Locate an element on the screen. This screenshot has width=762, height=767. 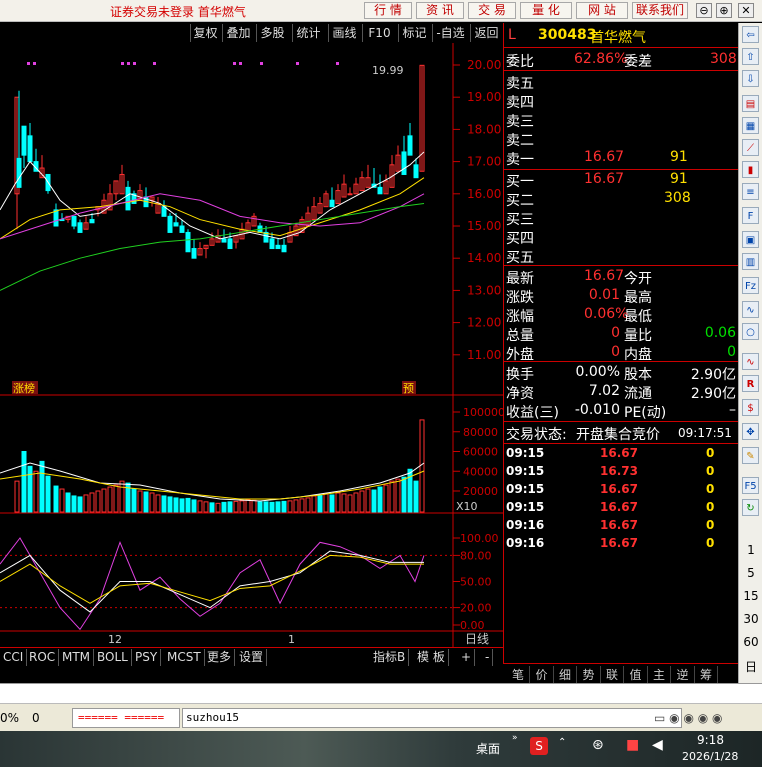
close-icon: ✕ is located at coordinates (746, 10).